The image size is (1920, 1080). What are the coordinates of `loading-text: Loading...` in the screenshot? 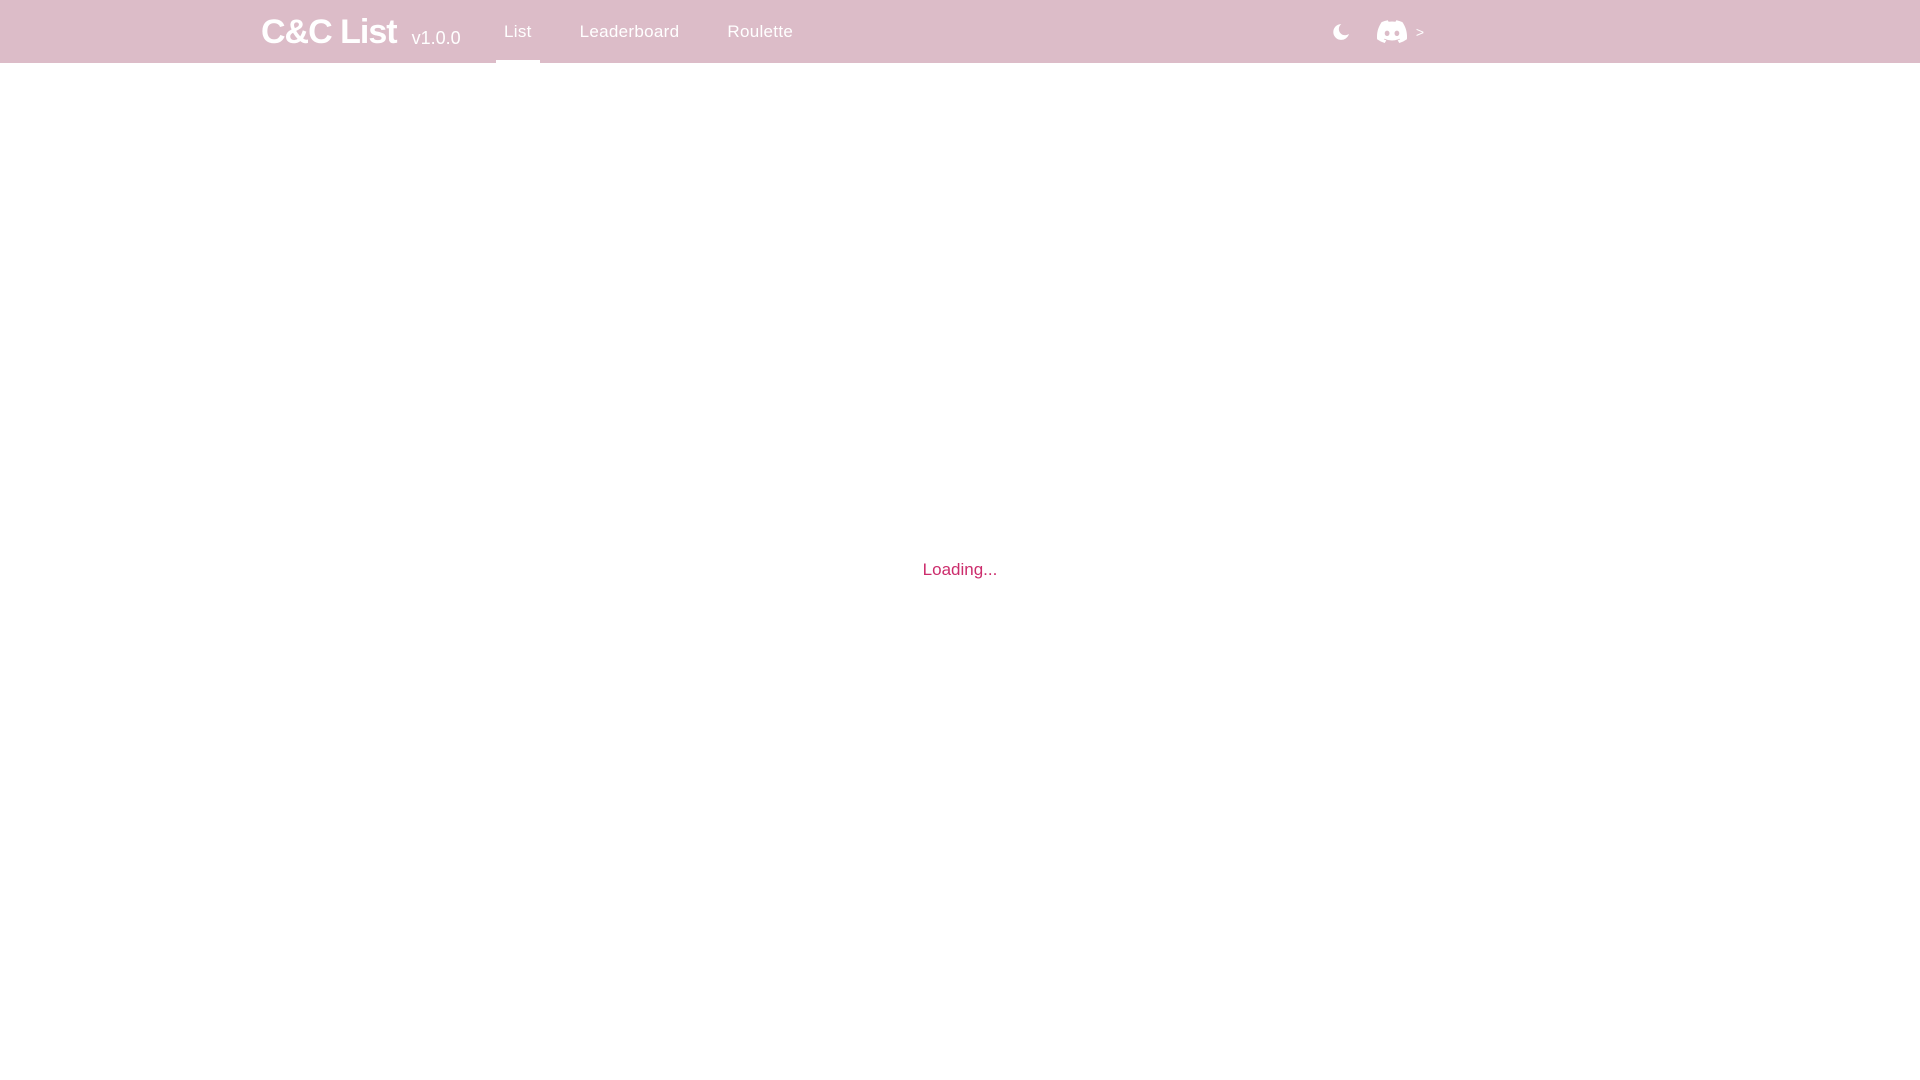 It's located at (960, 569).